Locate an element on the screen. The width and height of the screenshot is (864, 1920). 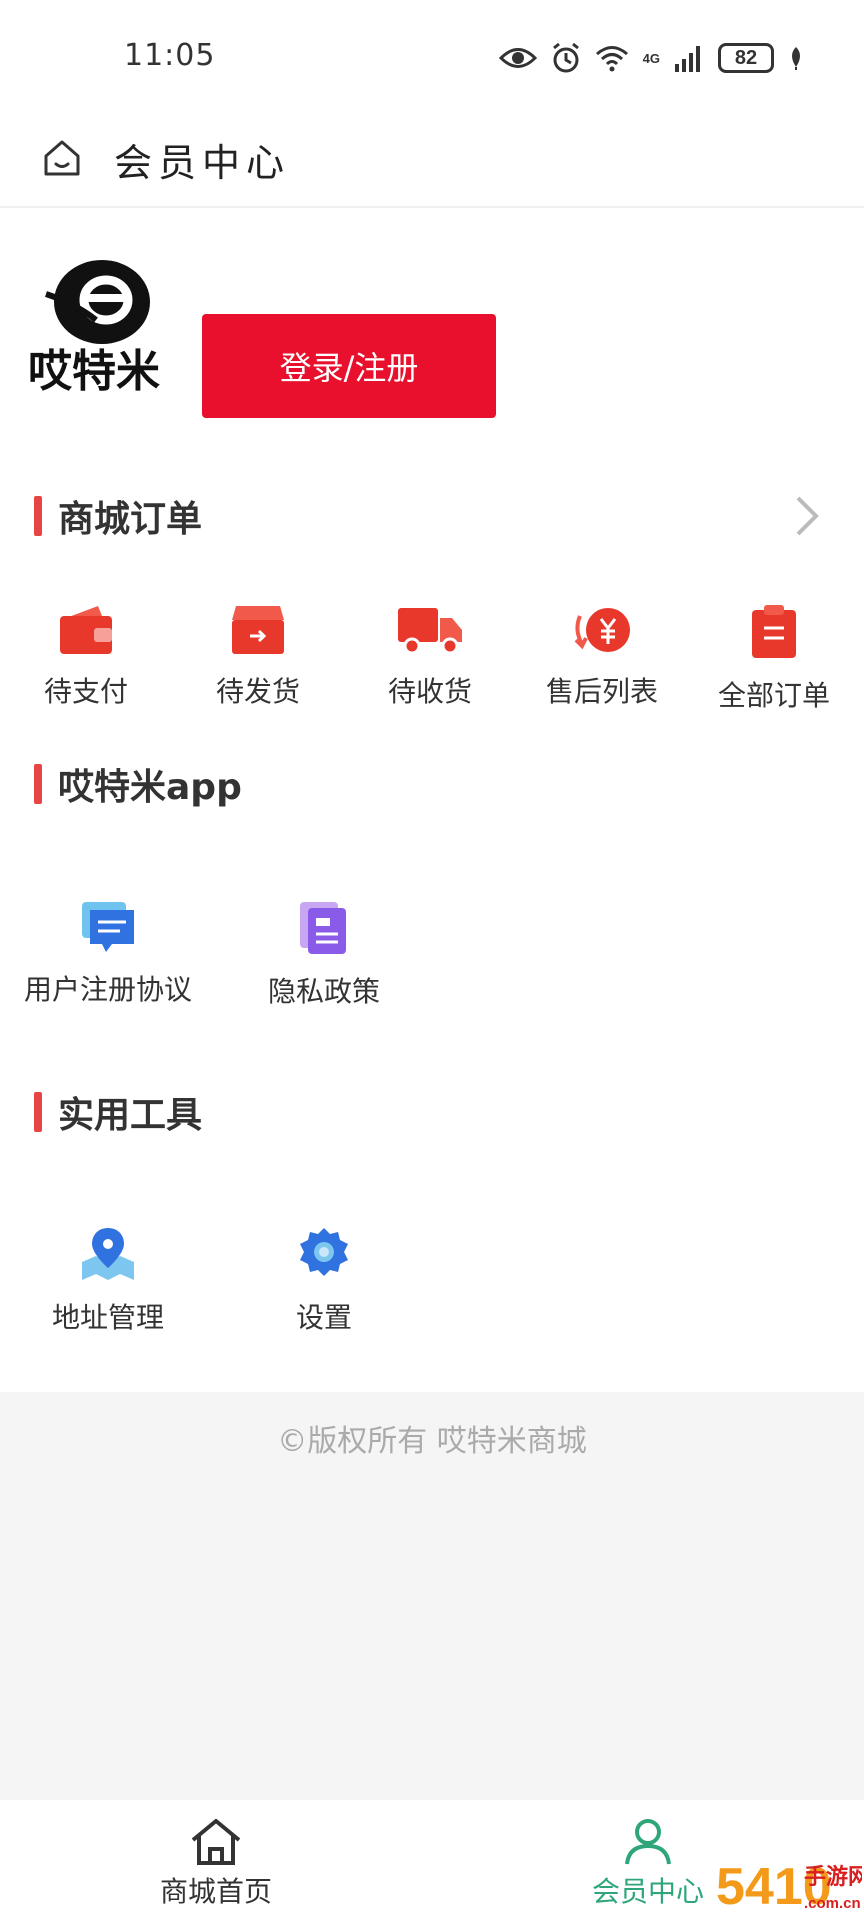
status-bar: 11:05 4G 82 is located at coordinates (432, 55).